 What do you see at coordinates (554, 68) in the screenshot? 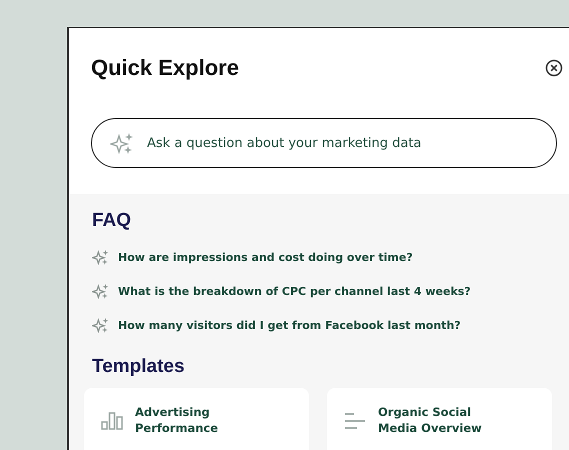
I see `close-icon` at bounding box center [554, 68].